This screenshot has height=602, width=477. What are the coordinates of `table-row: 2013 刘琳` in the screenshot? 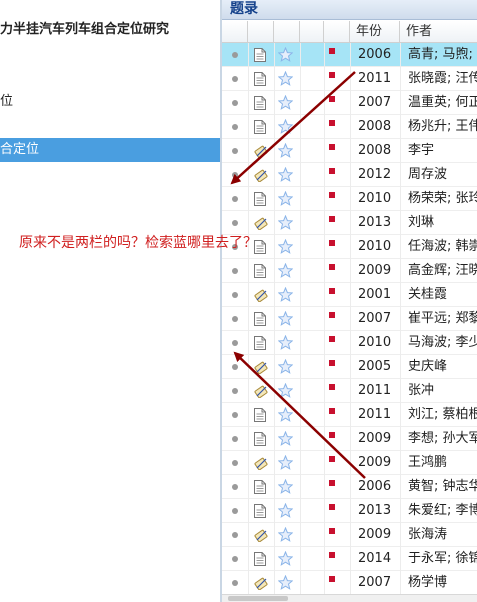 It's located at (349, 223).